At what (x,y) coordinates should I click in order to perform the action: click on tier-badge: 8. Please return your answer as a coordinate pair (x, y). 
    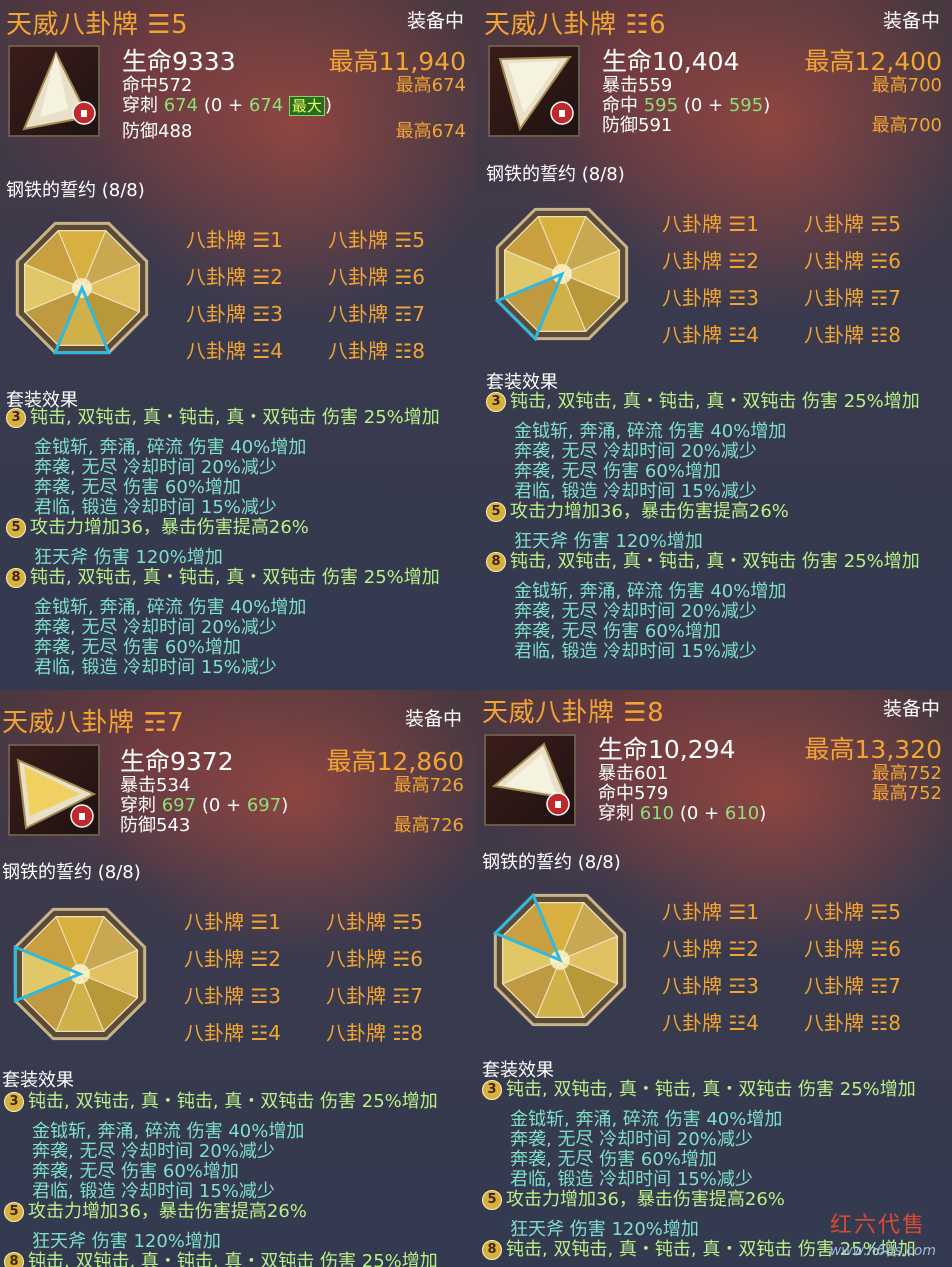
    Looking at the image, I should click on (16, 578).